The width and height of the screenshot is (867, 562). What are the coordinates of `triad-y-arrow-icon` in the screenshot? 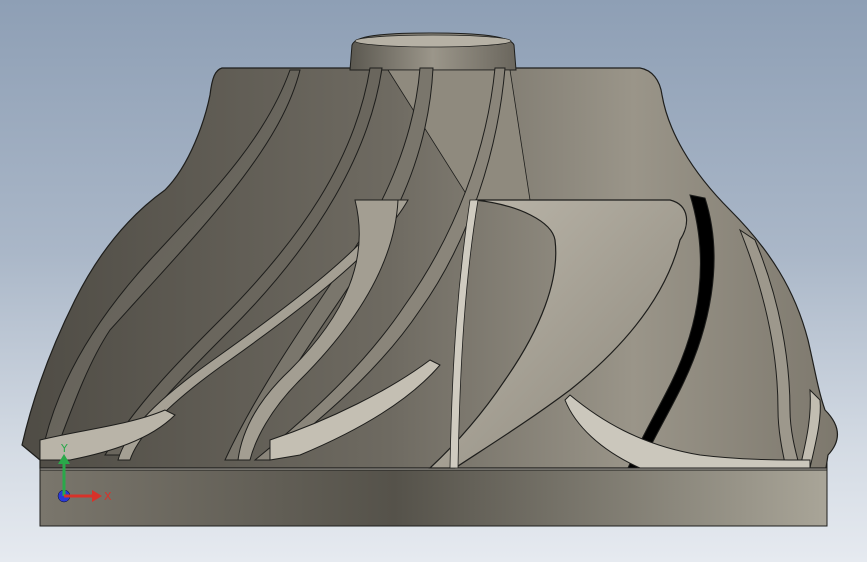 It's located at (64, 459).